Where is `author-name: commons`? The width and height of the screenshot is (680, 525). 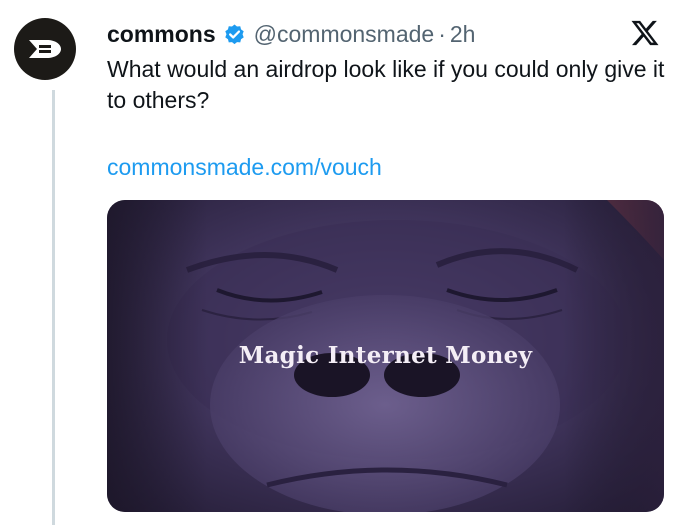
author-name: commons is located at coordinates (161, 34).